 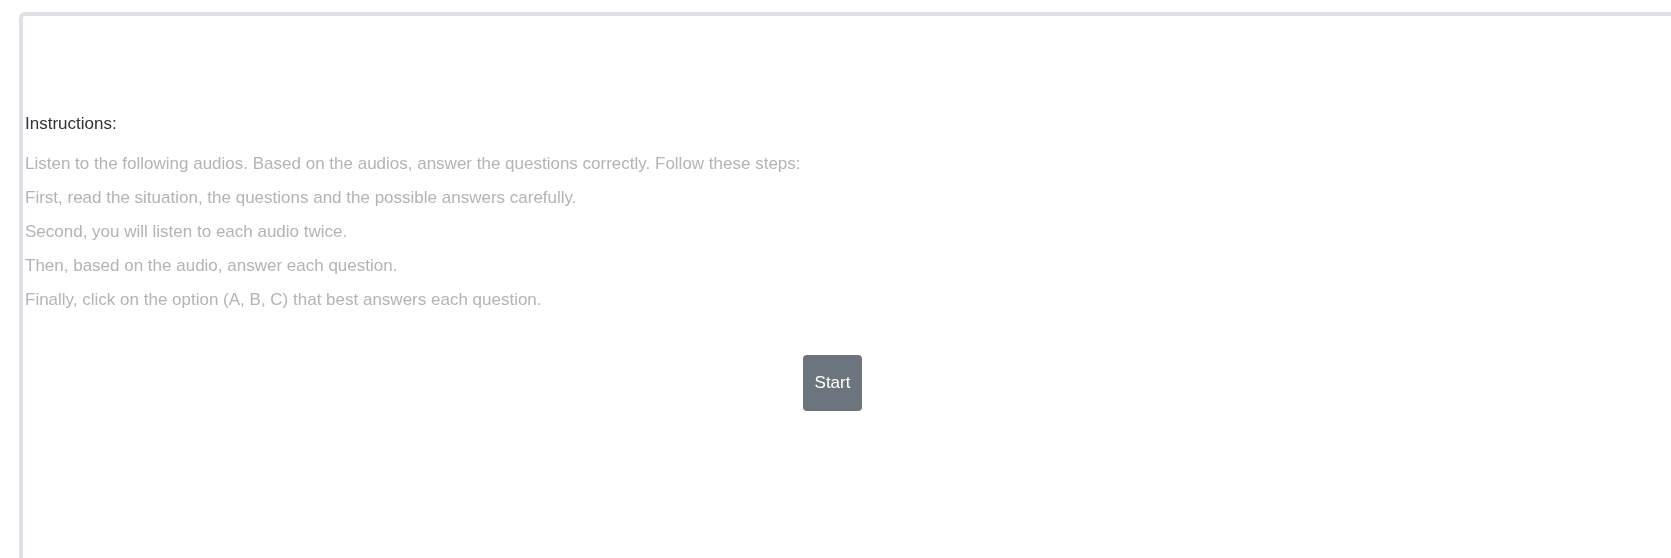 What do you see at coordinates (186, 231) in the screenshot?
I see `instruction-line: Second, you will listen to each audio twice.` at bounding box center [186, 231].